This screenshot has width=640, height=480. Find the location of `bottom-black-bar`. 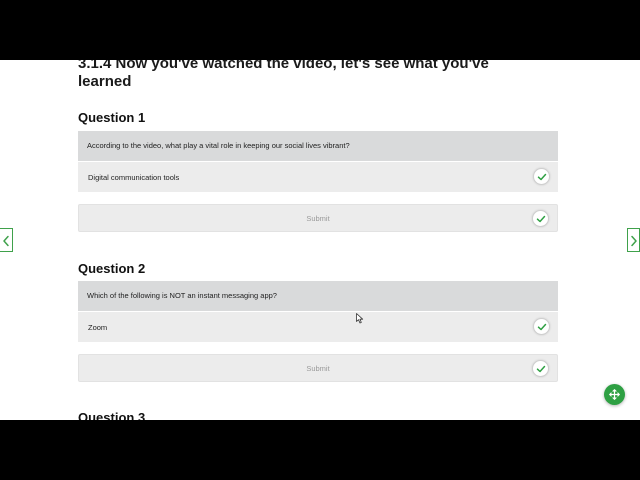

bottom-black-bar is located at coordinates (320, 450).